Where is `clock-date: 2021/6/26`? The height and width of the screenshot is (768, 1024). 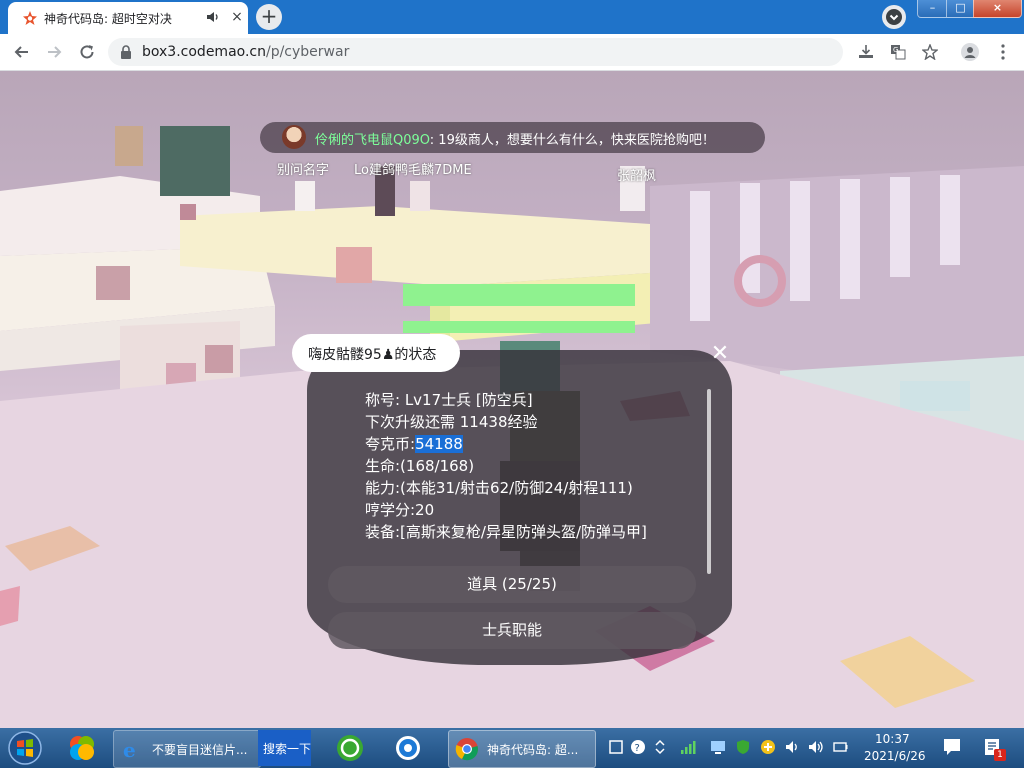
clock-date: 2021/6/26 is located at coordinates (895, 756).